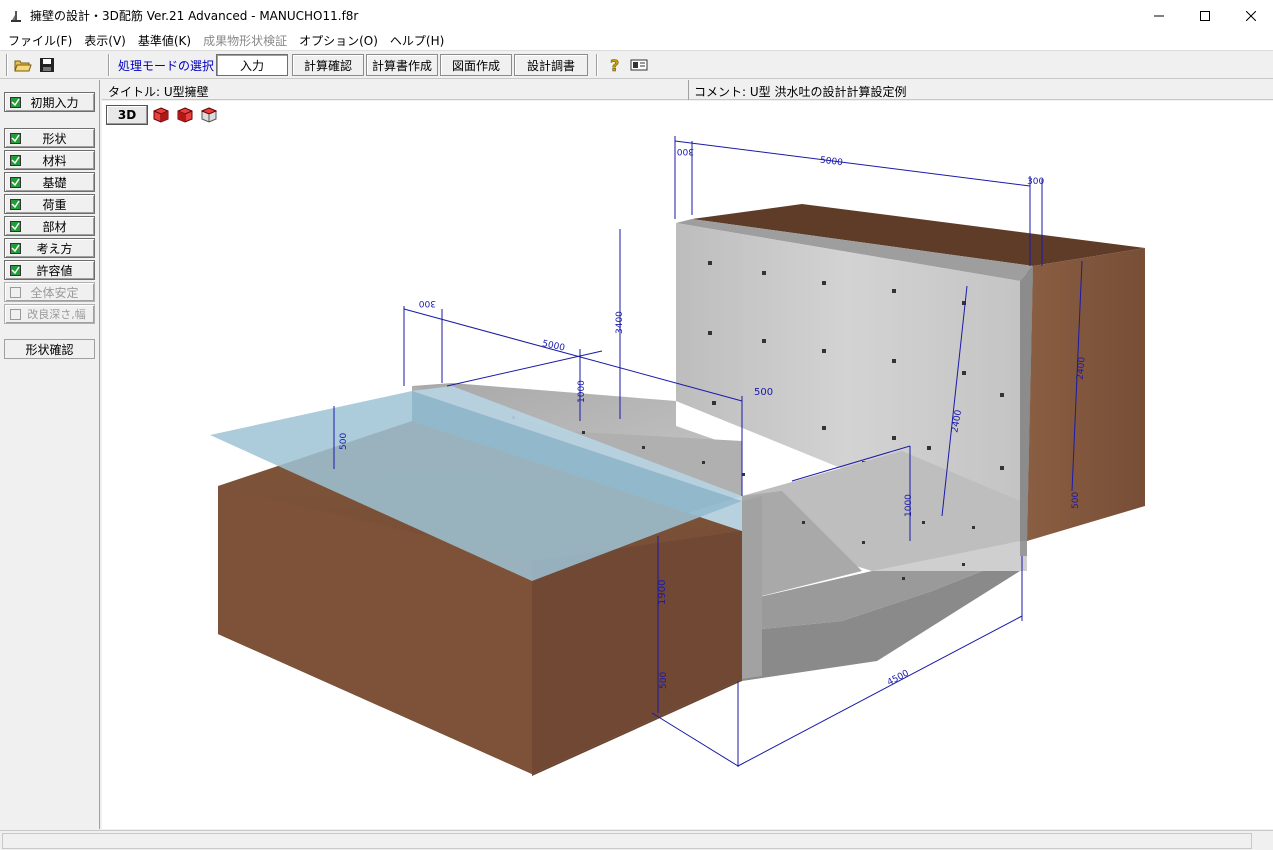  I want to click on menu-file: ファイル(F), so click(40, 40).